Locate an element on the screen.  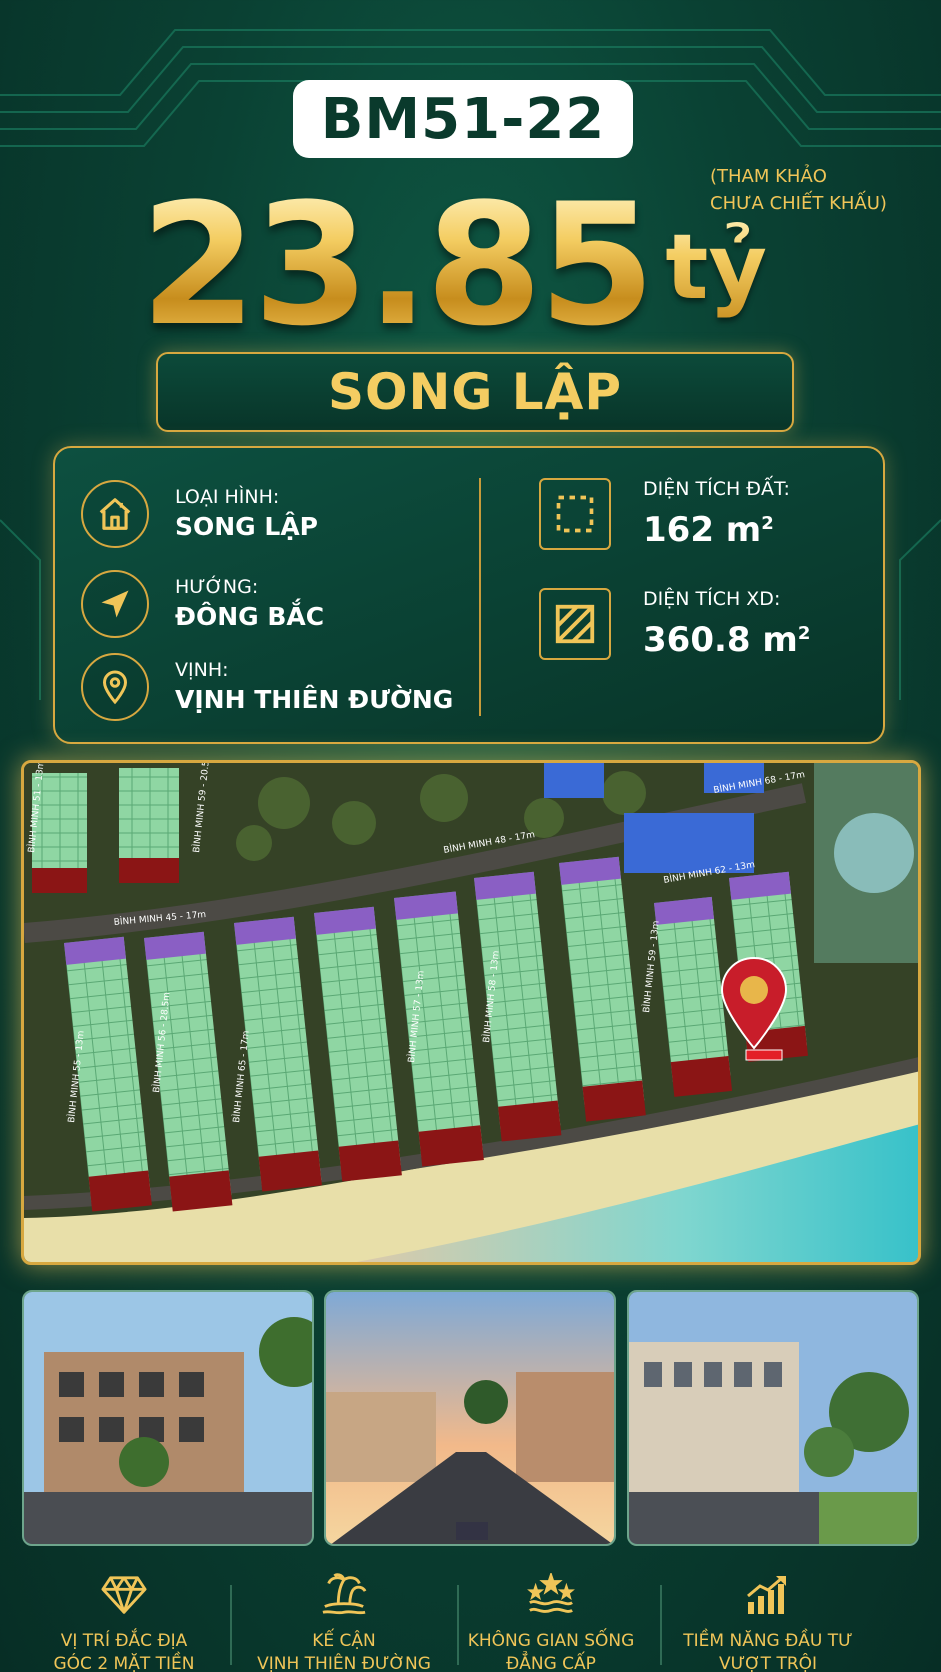
type-value: SONG LẬP is located at coordinates (247, 526).